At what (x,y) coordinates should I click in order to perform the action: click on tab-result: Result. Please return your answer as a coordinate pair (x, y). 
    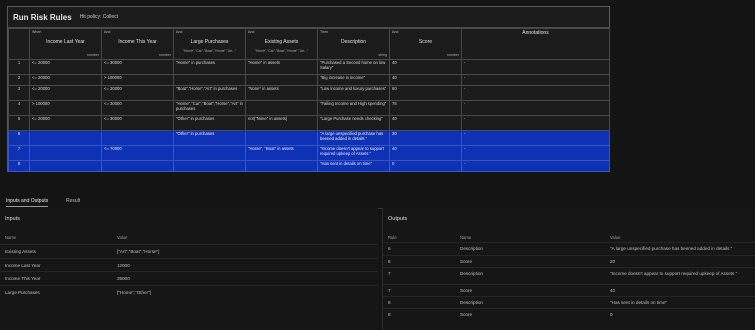
    Looking at the image, I should click on (73, 201).